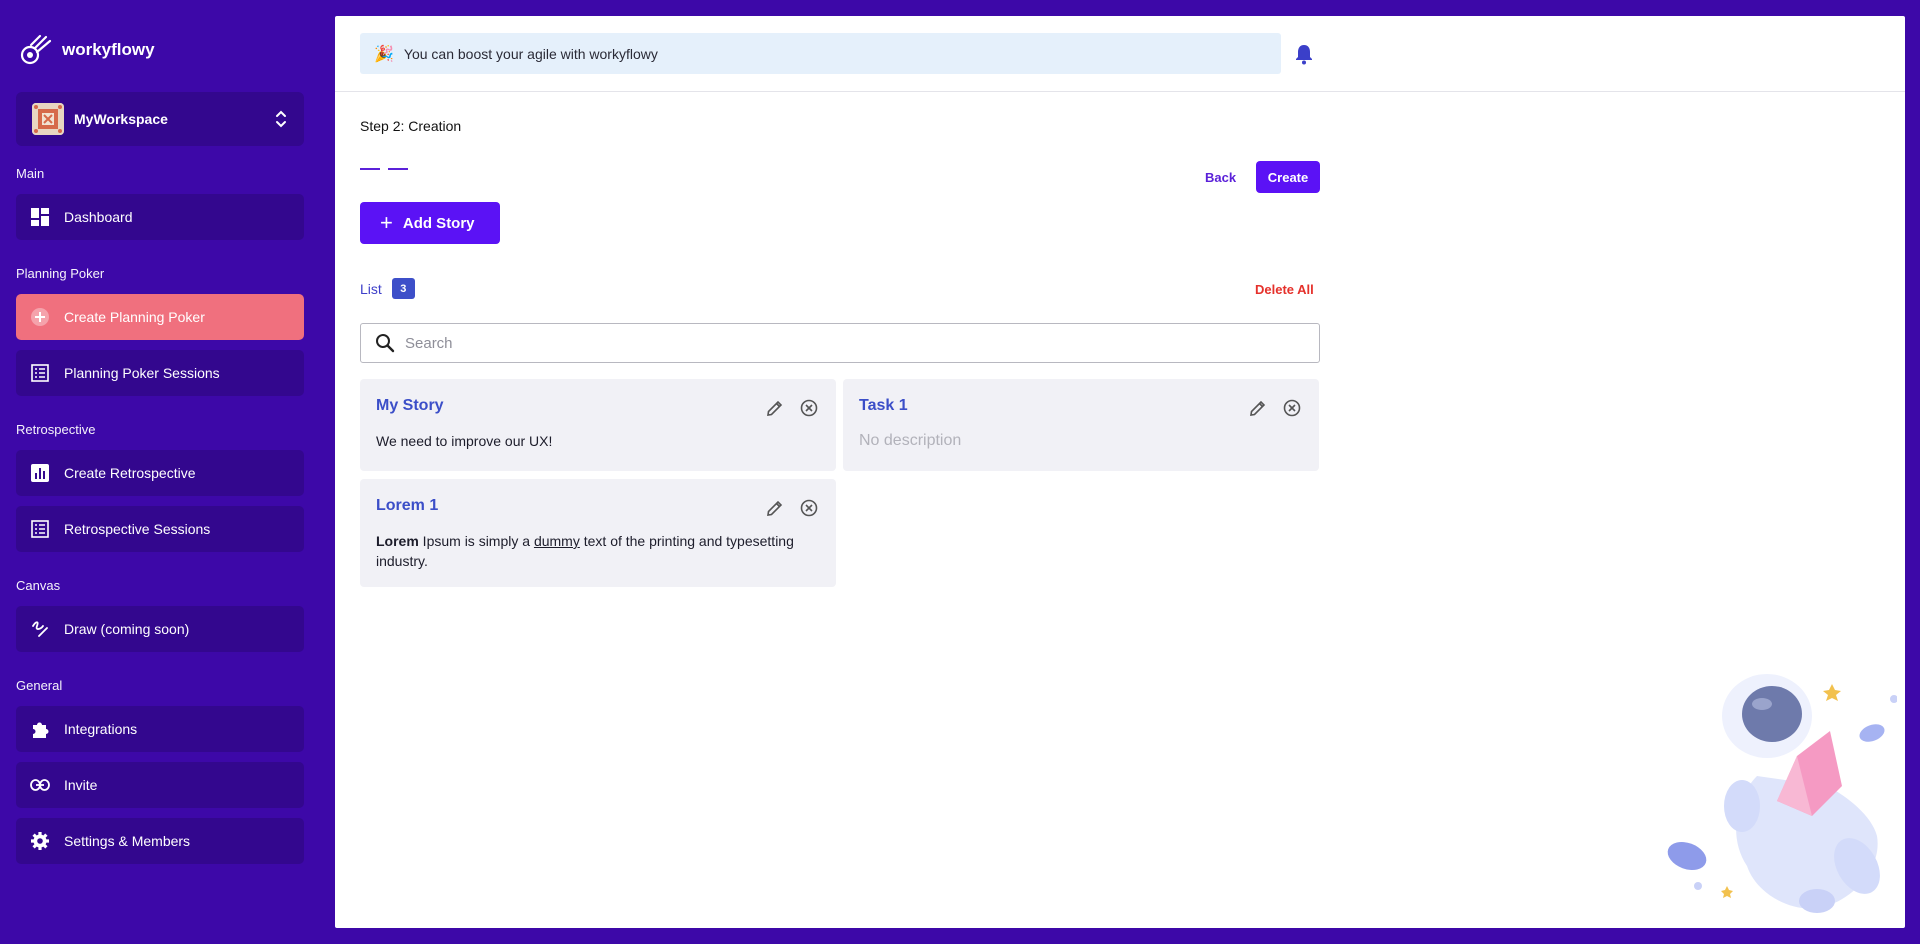 The width and height of the screenshot is (1920, 944). What do you see at coordinates (385, 343) in the screenshot?
I see `search-icon` at bounding box center [385, 343].